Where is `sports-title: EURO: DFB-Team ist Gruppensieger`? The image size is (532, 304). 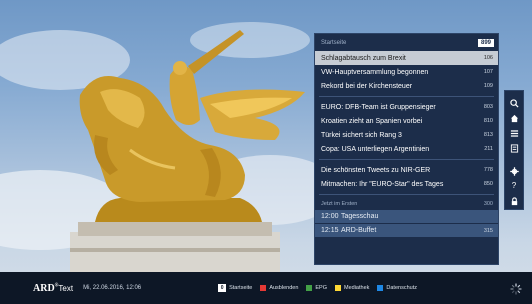 sports-title: EURO: DFB-Team ist Gruppensieger is located at coordinates (378, 107).